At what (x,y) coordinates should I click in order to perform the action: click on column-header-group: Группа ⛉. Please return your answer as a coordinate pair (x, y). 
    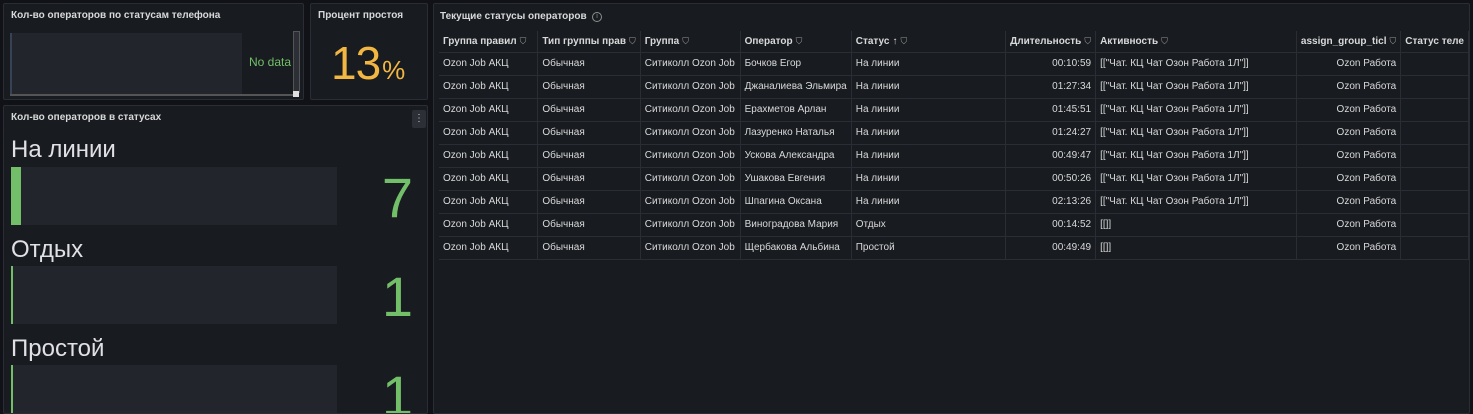
    Looking at the image, I should click on (690, 42).